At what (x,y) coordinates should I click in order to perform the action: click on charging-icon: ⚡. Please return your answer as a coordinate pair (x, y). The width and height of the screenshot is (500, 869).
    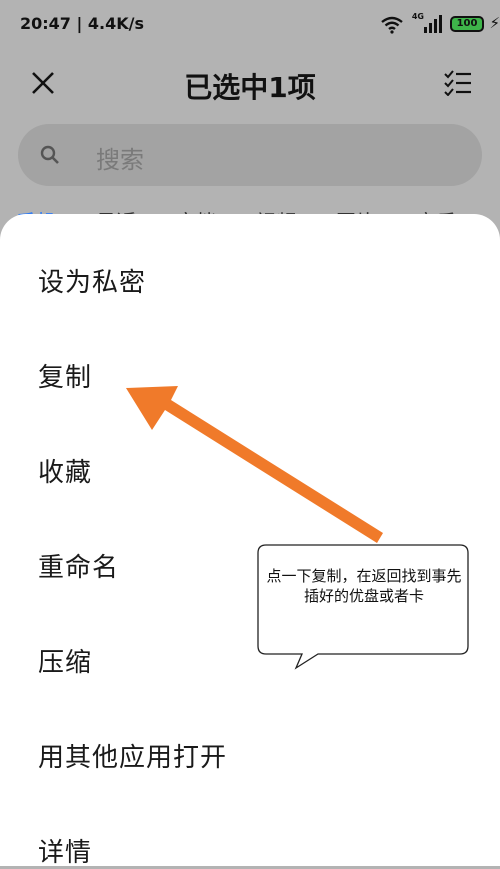
    Looking at the image, I should click on (494, 23).